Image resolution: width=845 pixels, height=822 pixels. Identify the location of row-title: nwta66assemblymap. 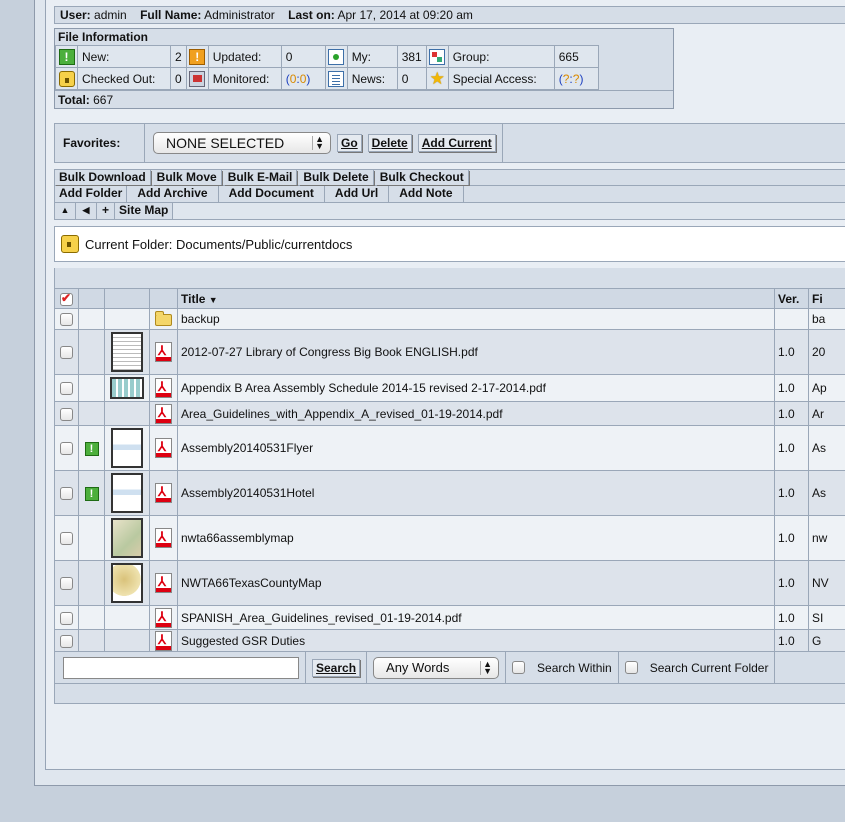
(476, 538).